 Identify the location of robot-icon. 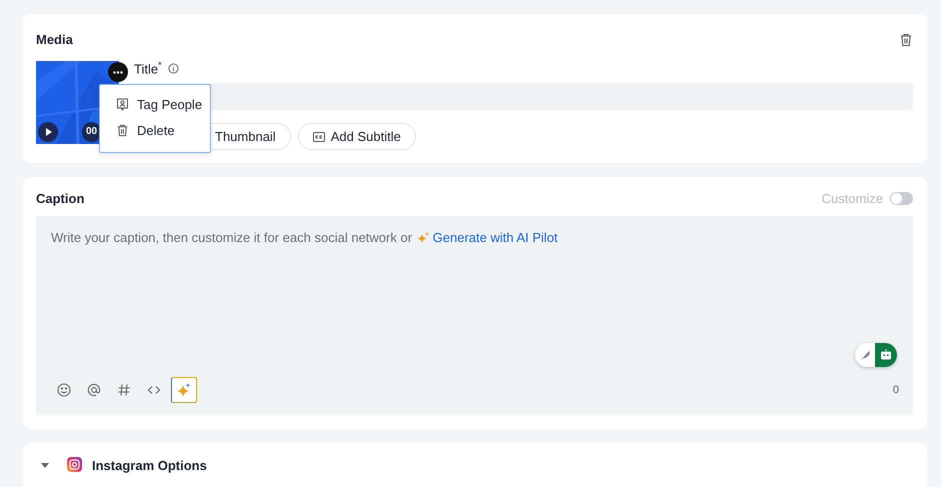
(886, 355).